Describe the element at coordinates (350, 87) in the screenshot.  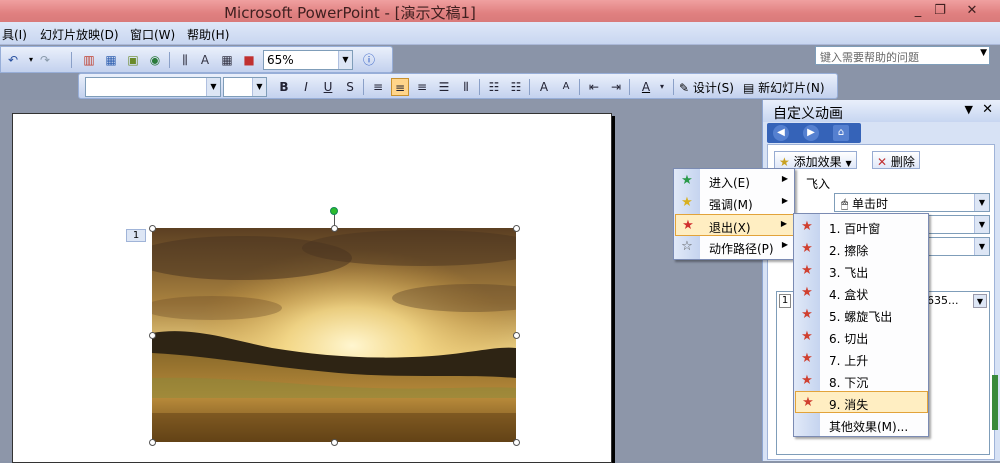
I see `shadow-button: S` at that location.